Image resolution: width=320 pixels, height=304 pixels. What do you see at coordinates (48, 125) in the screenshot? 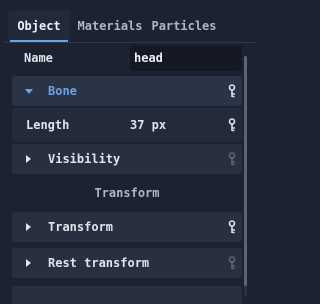
I see `length-label: Length` at bounding box center [48, 125].